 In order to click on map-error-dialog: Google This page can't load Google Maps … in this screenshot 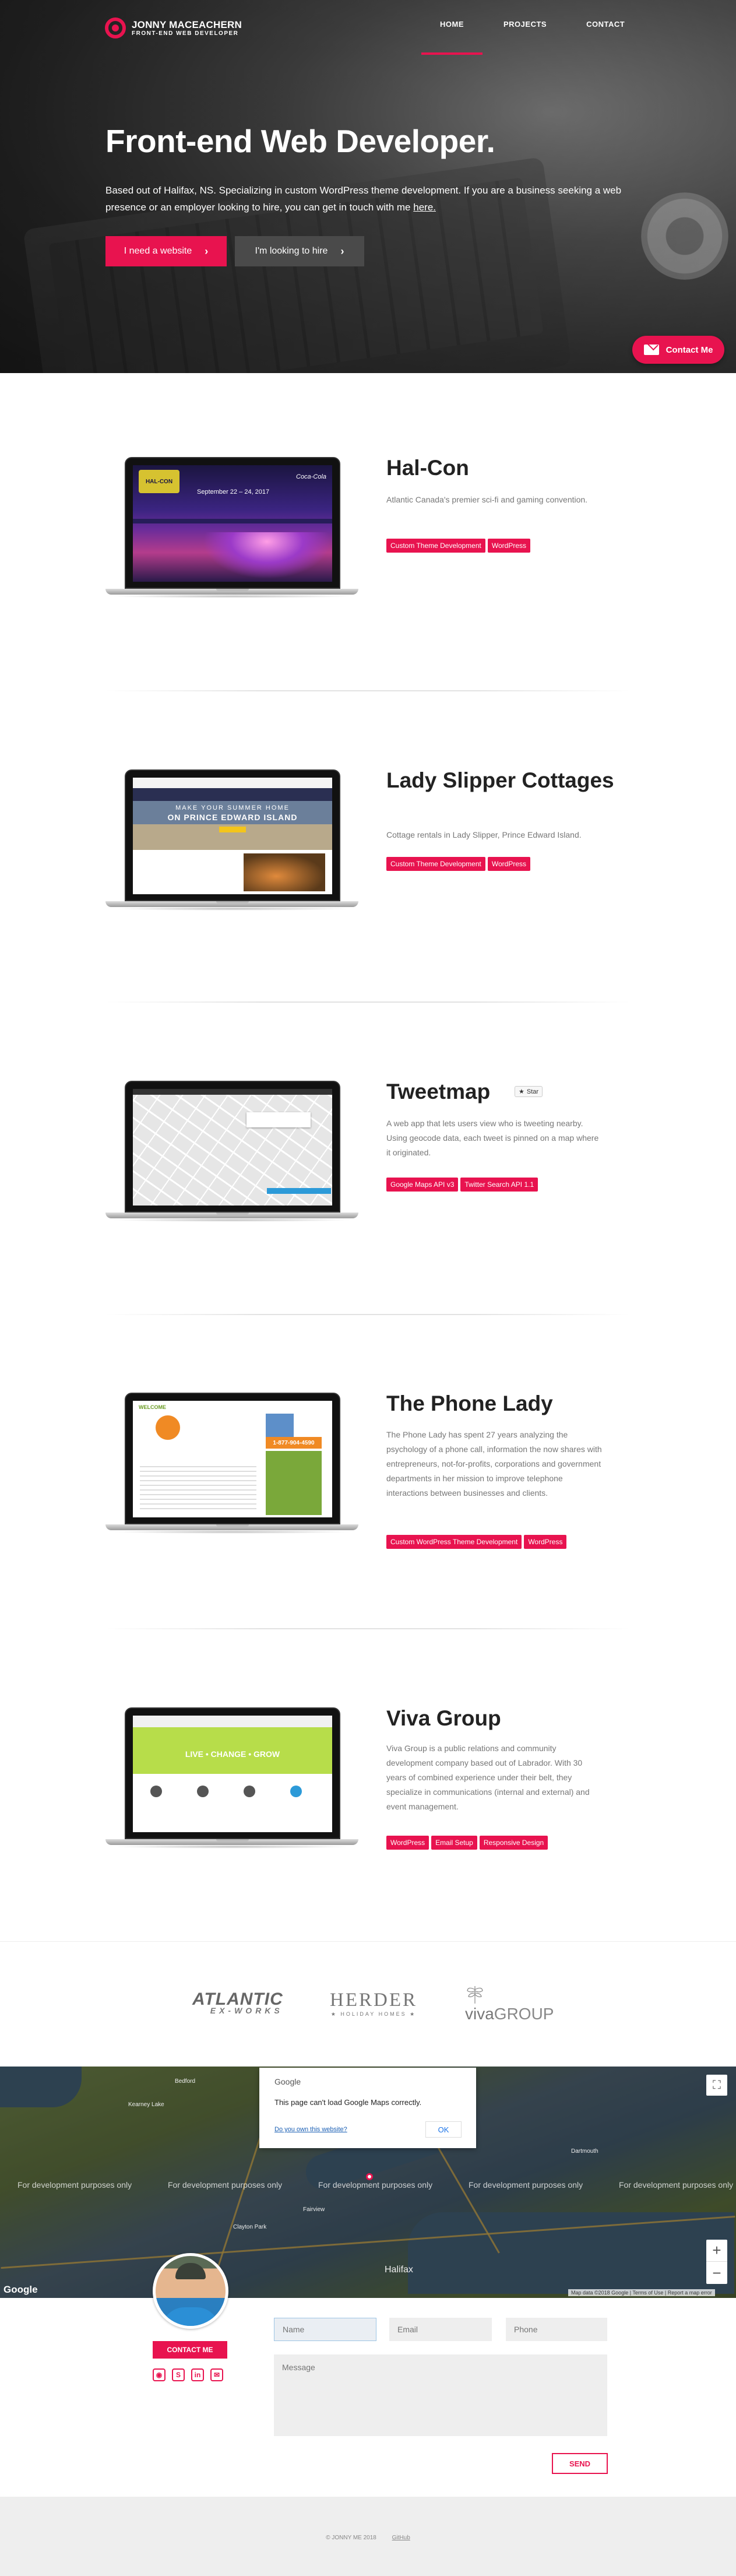, I will do `click(367, 2108)`.